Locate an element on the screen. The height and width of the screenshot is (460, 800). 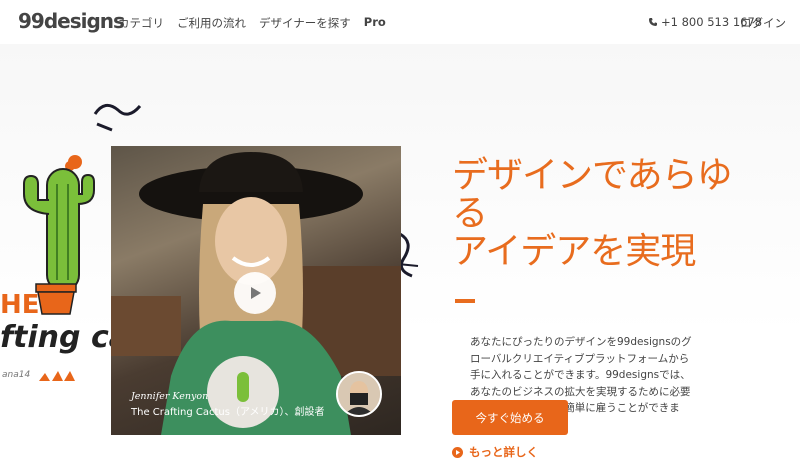
learn-more-link: もっと詳しく is located at coordinates (495, 452).